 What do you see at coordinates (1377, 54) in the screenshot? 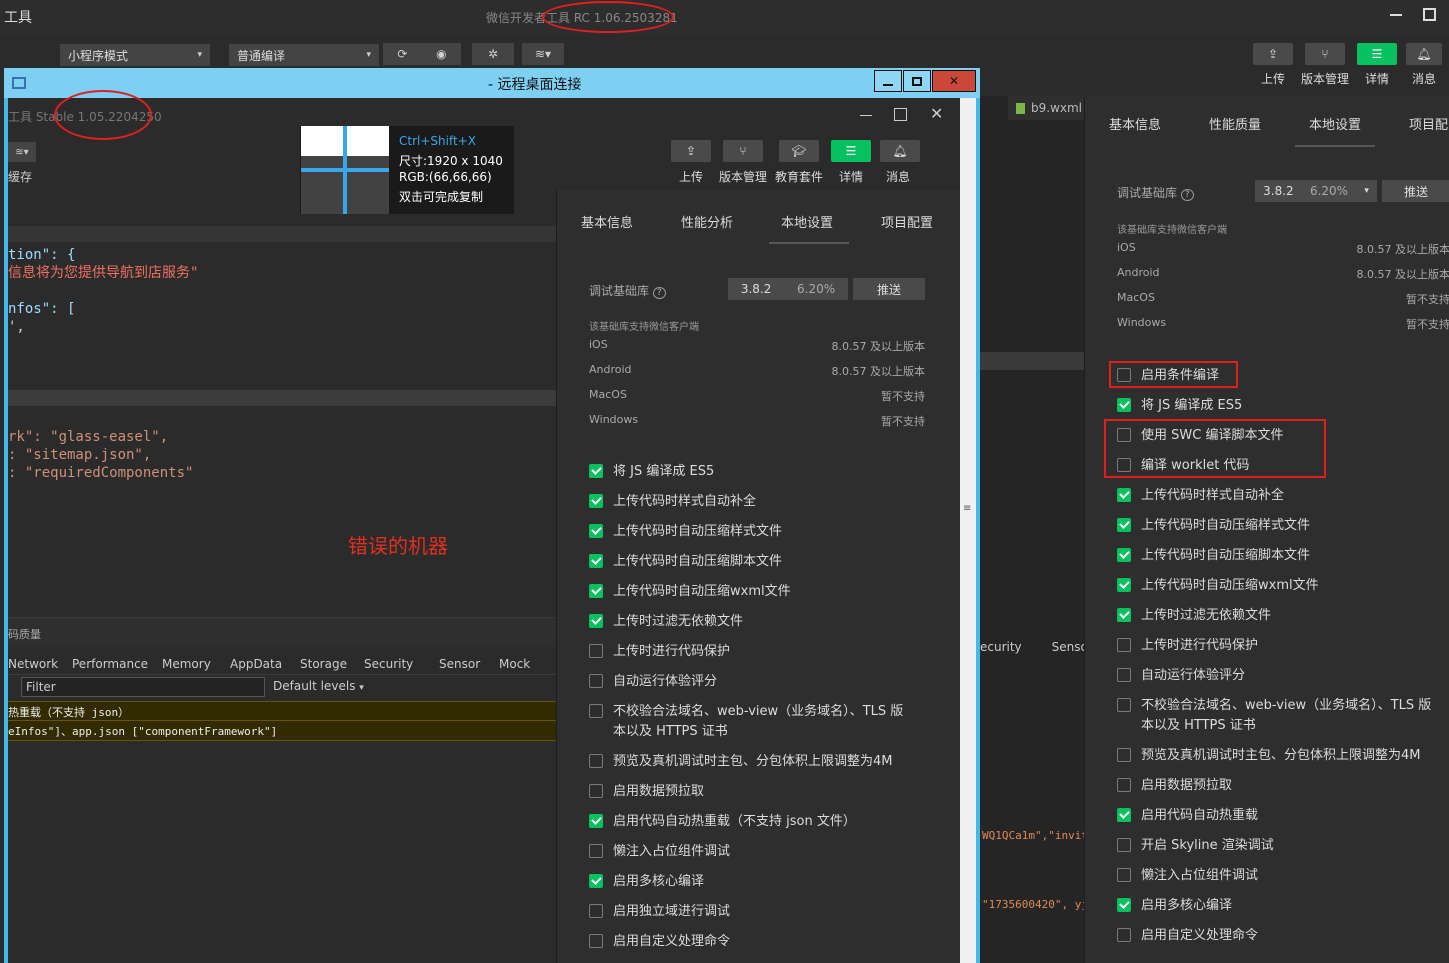
I see `details-button: ☰` at bounding box center [1377, 54].